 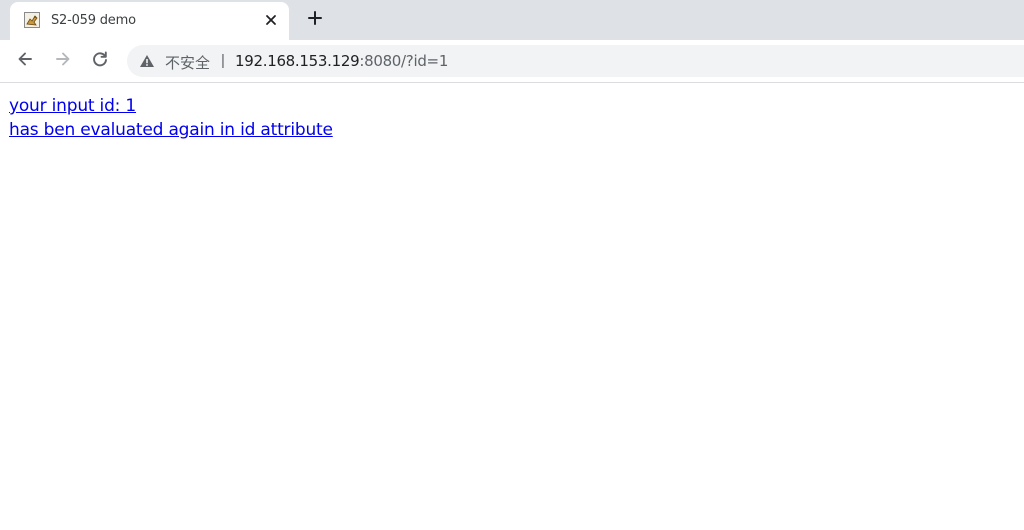 I want to click on plus-icon, so click(x=315, y=20).